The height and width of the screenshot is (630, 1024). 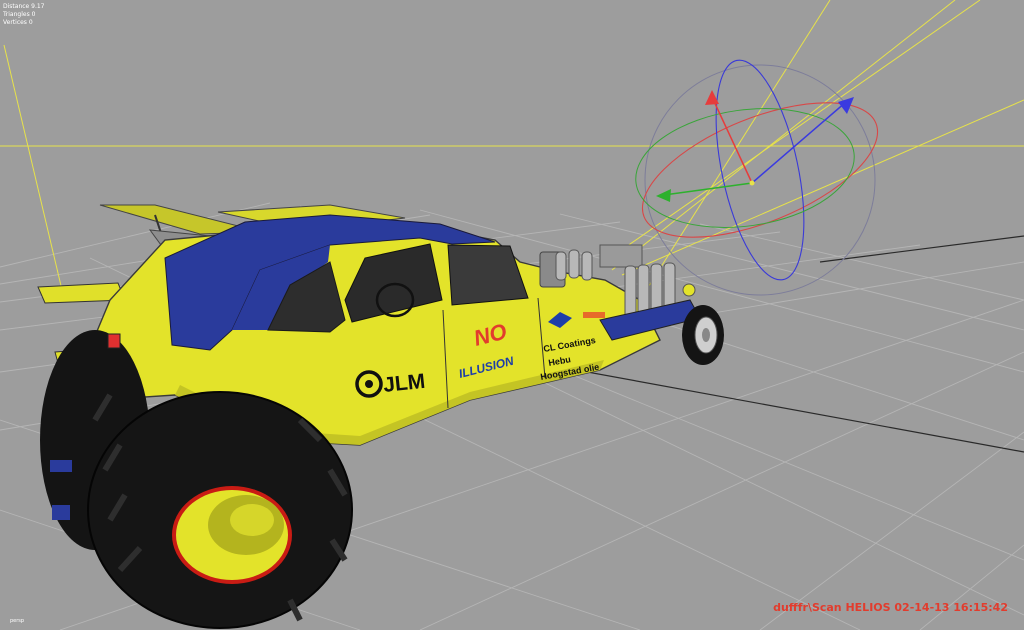 I want to click on viewport-stats: Distance 9.17 Triangles 0 Vertices 0, so click(x=24, y=15).